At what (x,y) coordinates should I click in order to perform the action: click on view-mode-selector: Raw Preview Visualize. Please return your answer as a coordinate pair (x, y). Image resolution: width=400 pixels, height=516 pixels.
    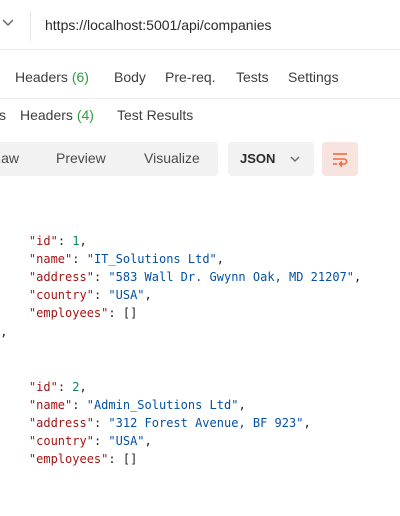
    Looking at the image, I should click on (109, 159).